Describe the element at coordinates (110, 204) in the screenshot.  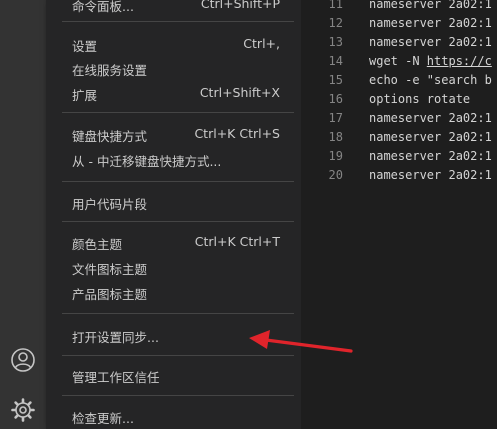
I see `menu-item-label: 用户代码片段` at that location.